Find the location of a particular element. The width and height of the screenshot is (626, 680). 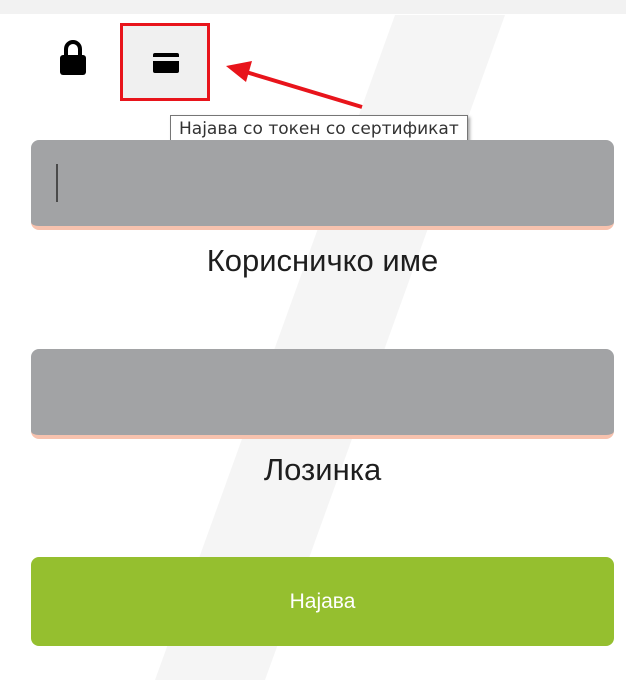

certificate-token-login-button is located at coordinates (165, 62).